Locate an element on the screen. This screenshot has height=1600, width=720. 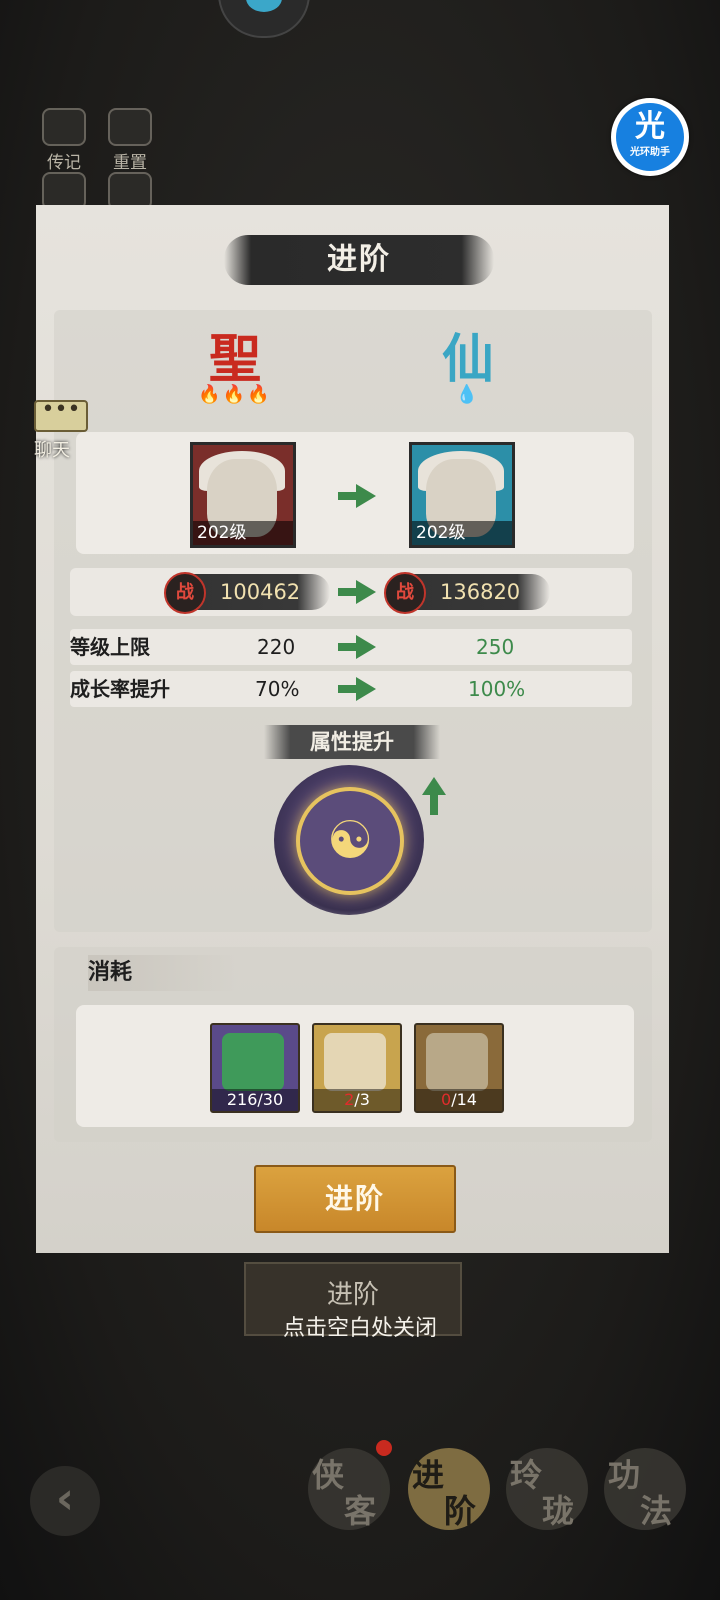
bird-icon is located at coordinates (264, 6).